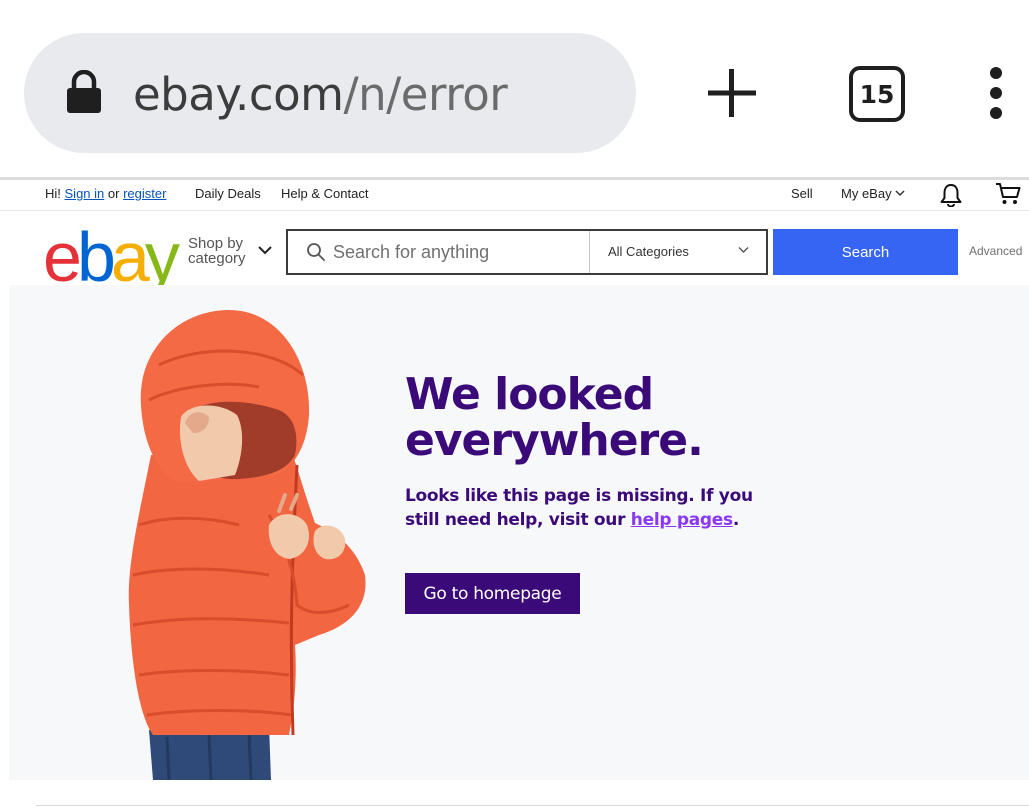 This screenshot has height=808, width=1029. I want to click on or-text: or, so click(113, 193).